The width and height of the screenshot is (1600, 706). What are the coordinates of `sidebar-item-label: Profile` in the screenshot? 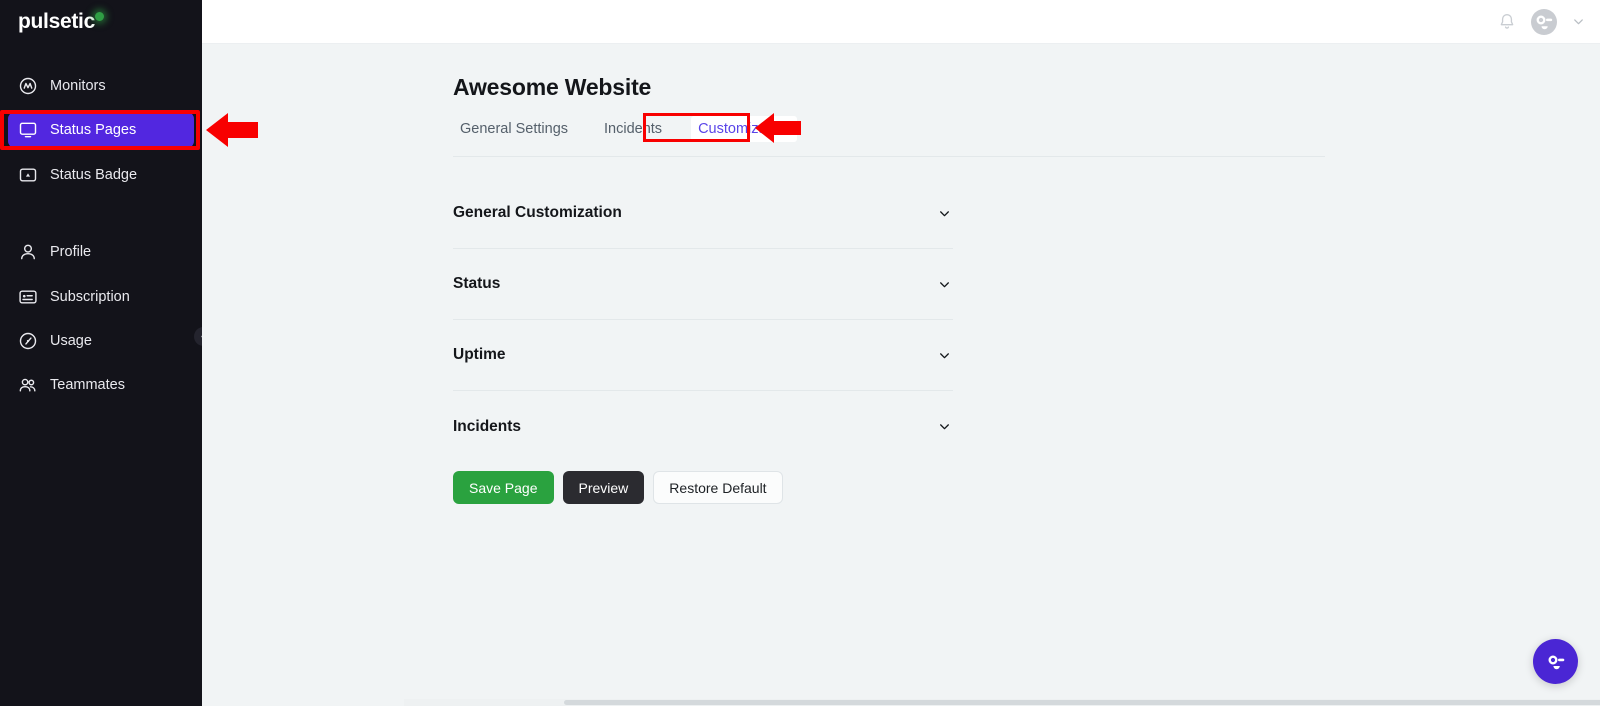 It's located at (71, 252).